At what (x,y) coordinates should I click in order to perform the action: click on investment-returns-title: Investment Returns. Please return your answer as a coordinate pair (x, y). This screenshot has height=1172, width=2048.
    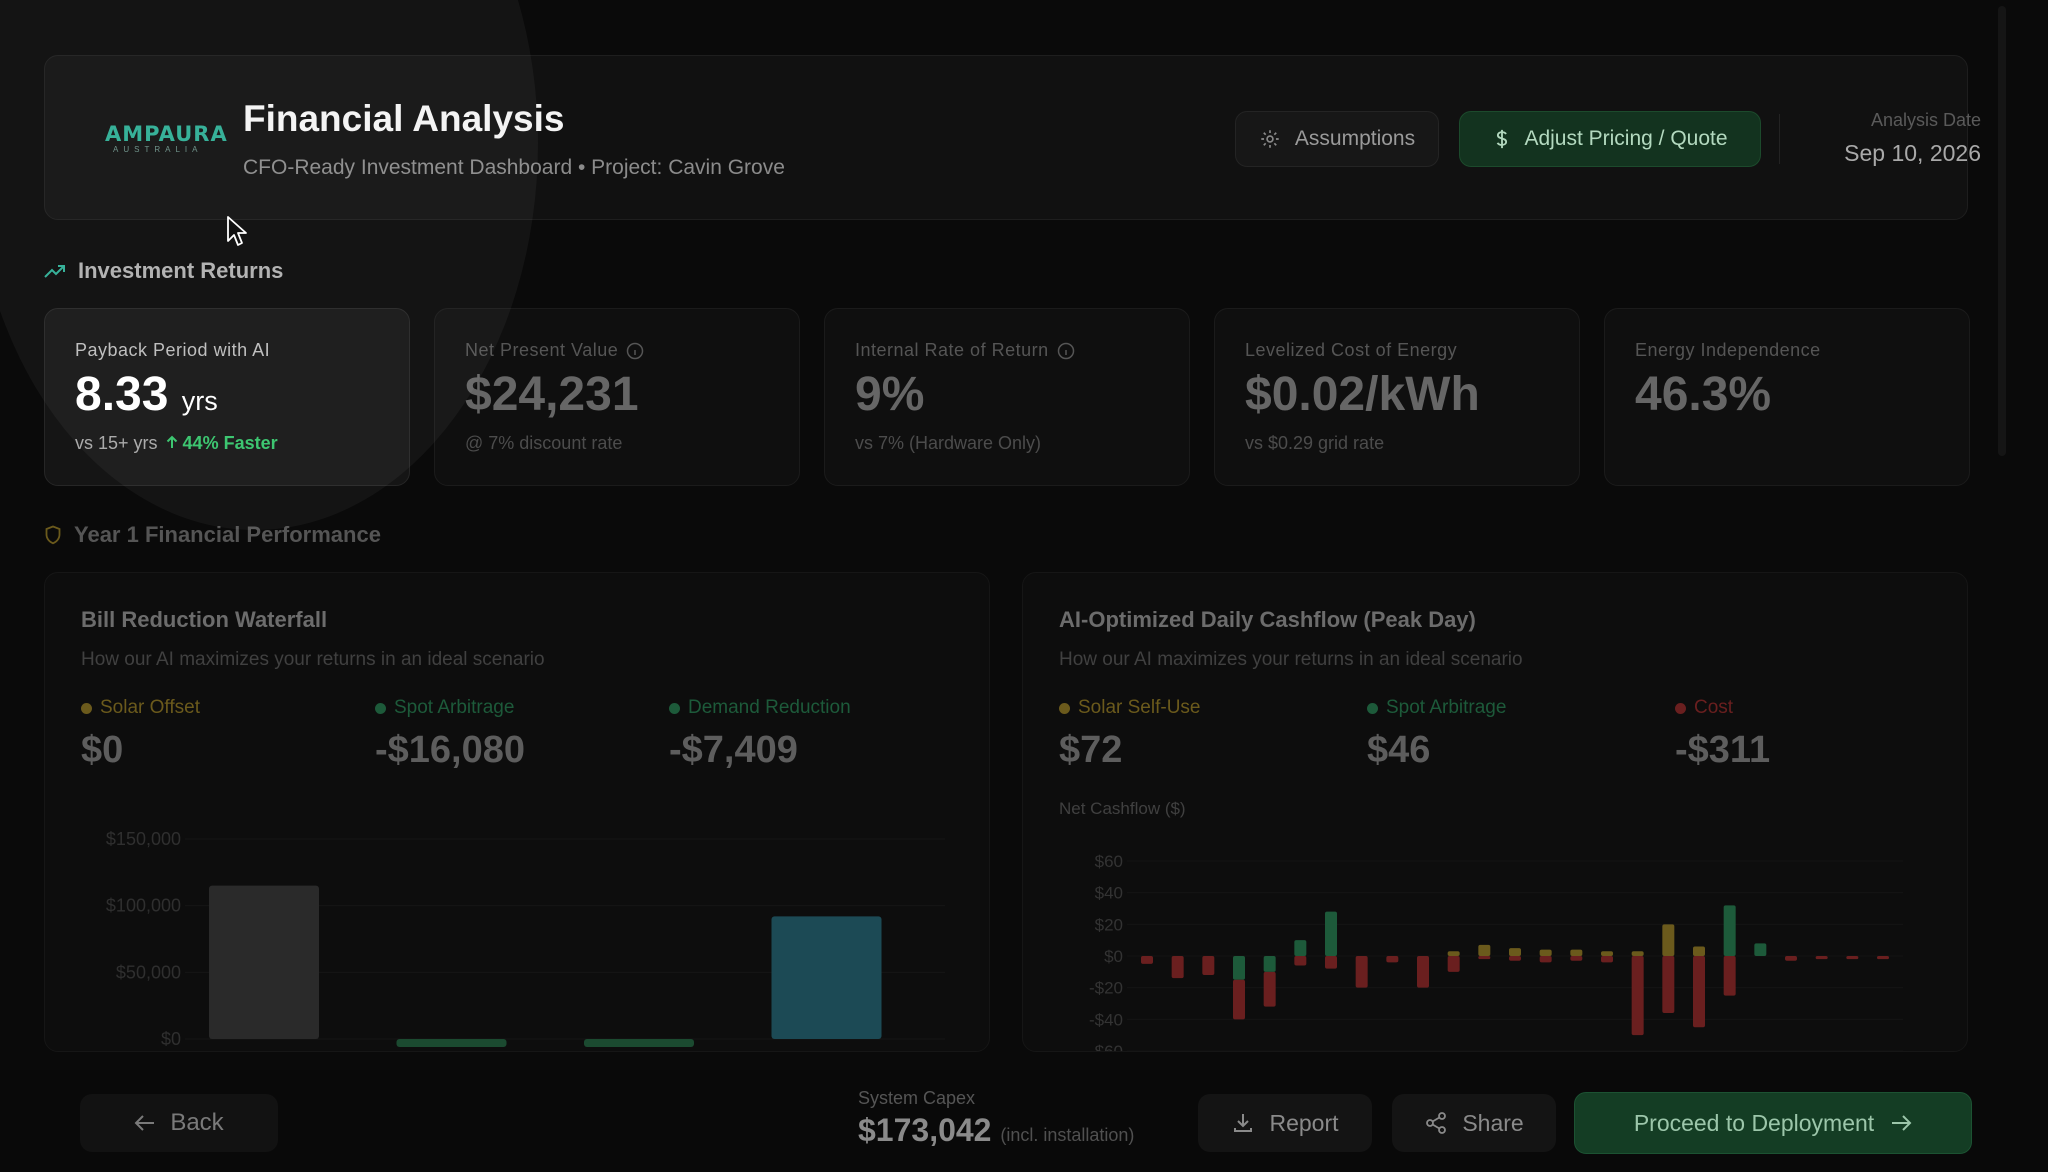
    Looking at the image, I should click on (181, 270).